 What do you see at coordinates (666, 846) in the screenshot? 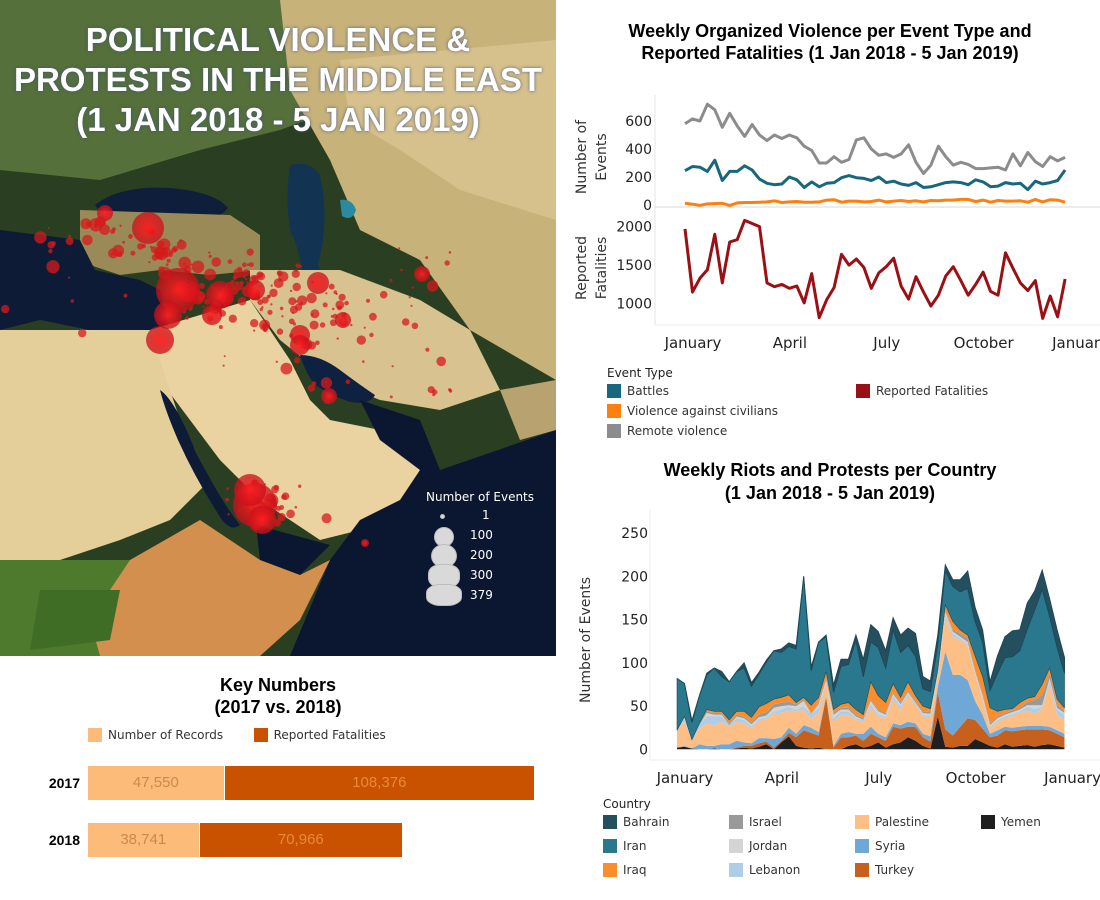
I see `legend-item-iran: Iran` at bounding box center [666, 846].